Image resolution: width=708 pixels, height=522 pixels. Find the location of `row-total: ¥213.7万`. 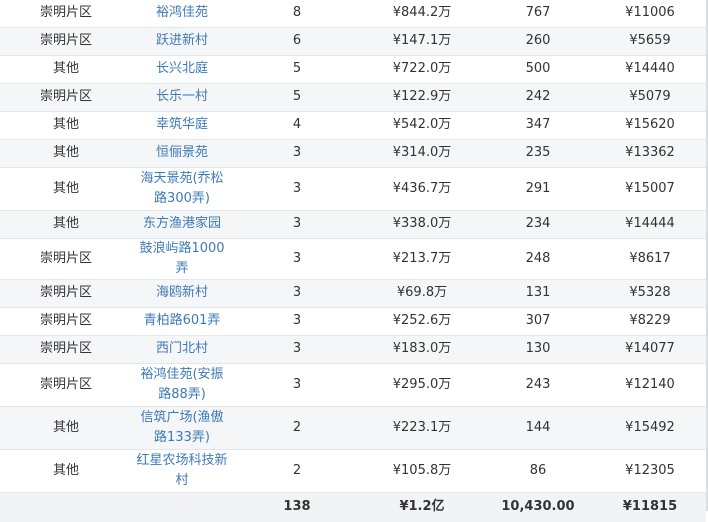

row-total: ¥213.7万 is located at coordinates (422, 259).